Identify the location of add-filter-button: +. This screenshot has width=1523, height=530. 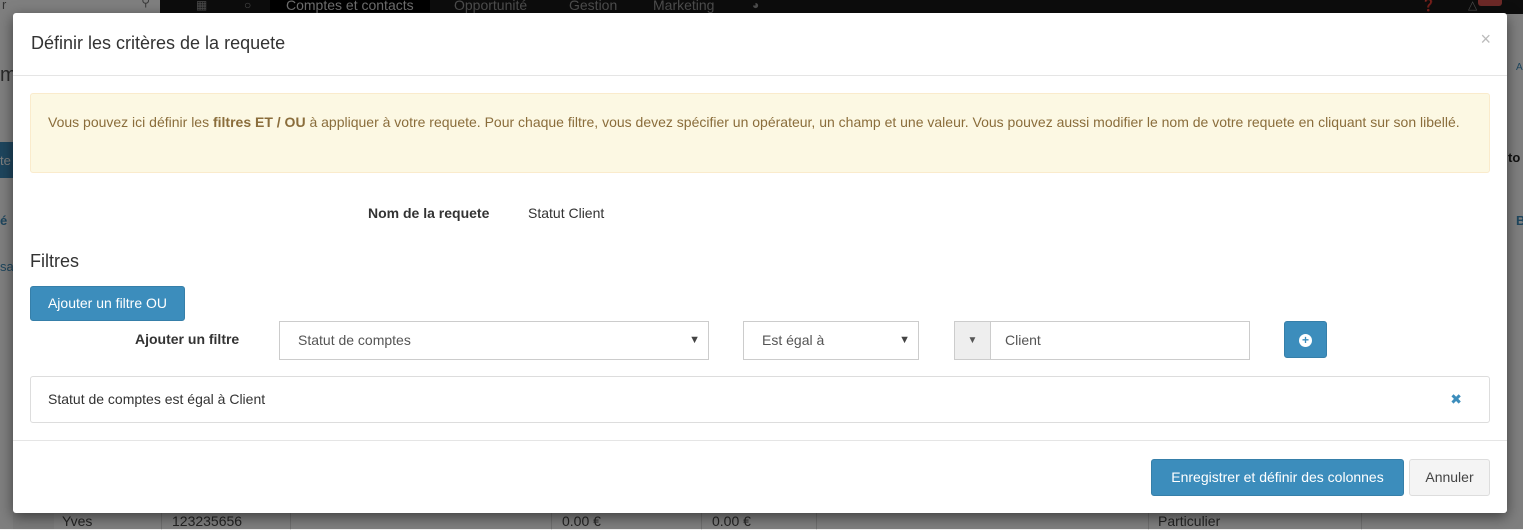
(1305, 339).